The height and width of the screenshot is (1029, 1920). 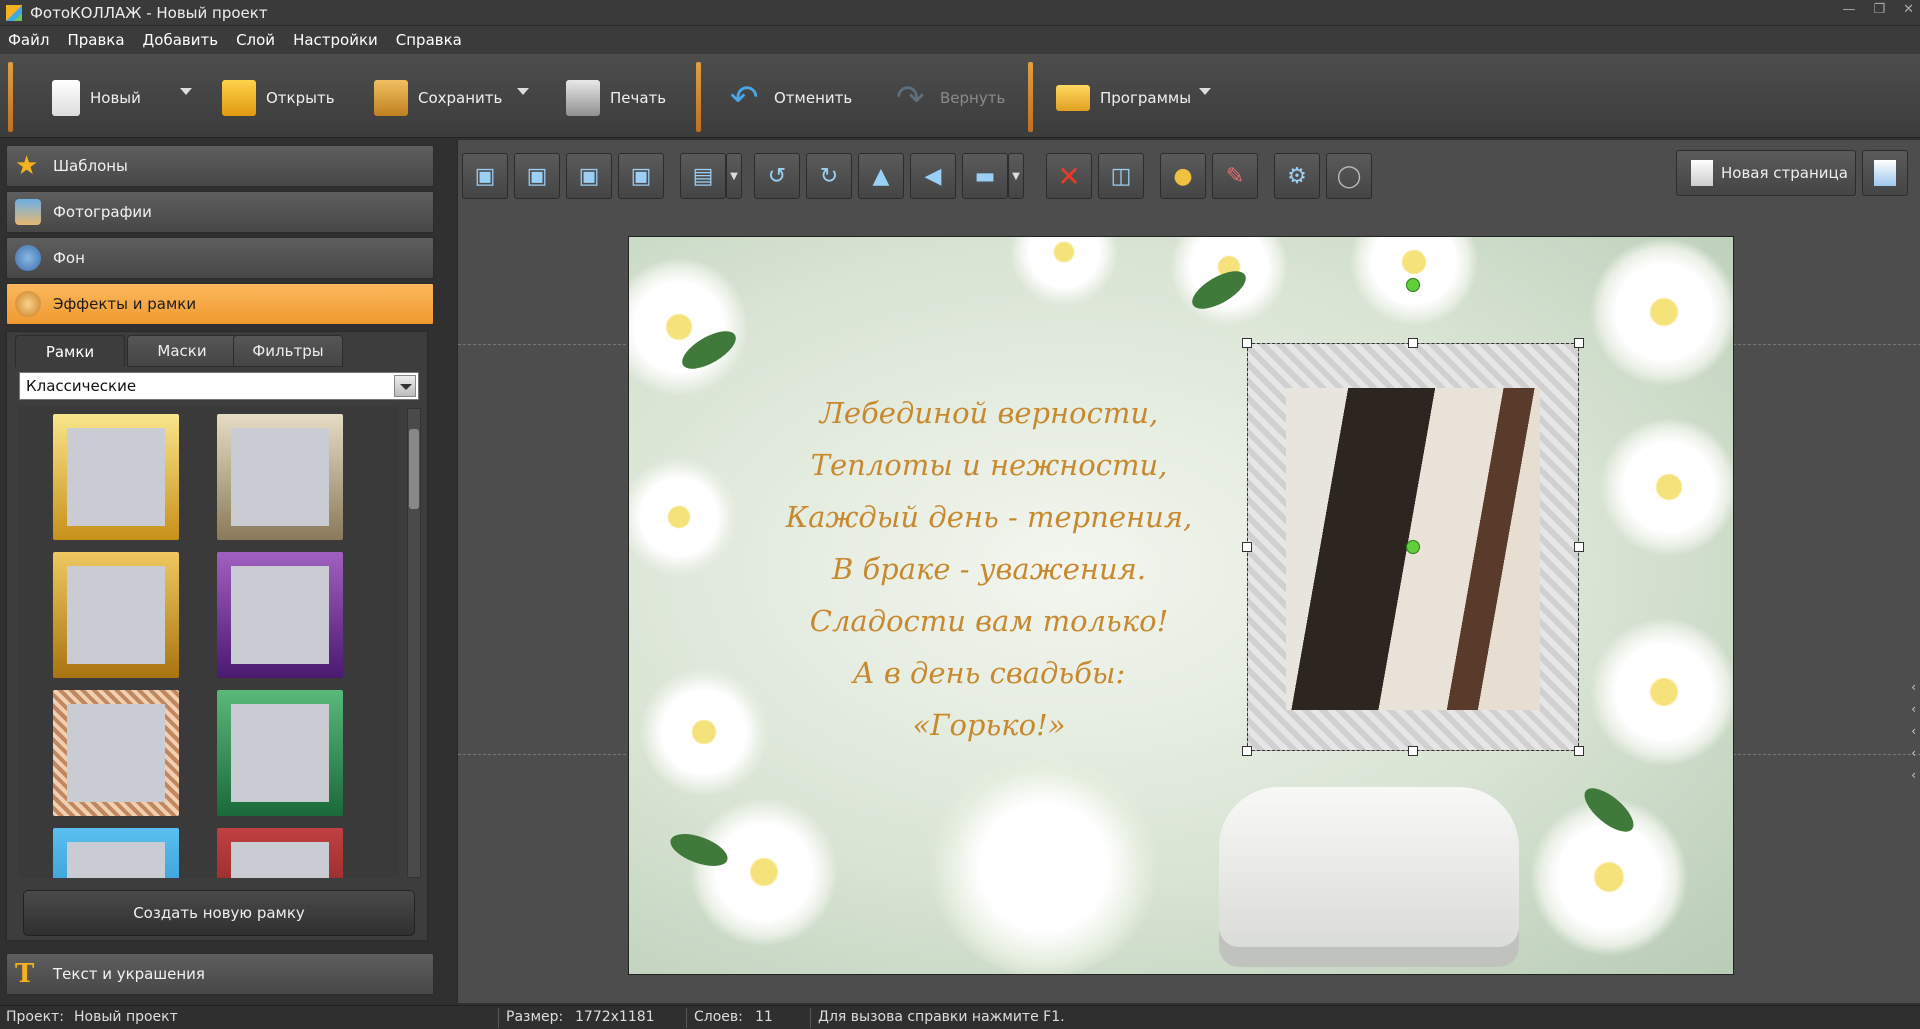 What do you see at coordinates (220, 258) in the screenshot?
I see `section-background: Фон` at bounding box center [220, 258].